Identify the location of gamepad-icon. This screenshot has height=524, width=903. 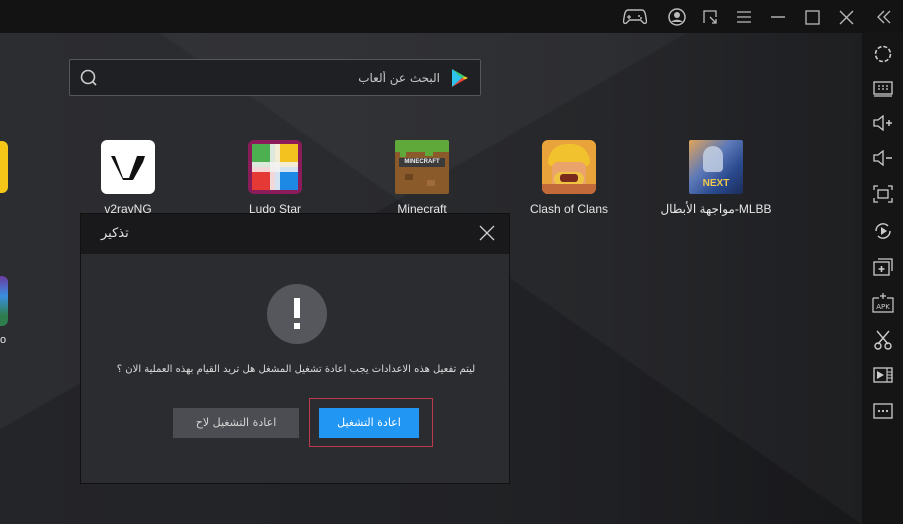
(635, 17).